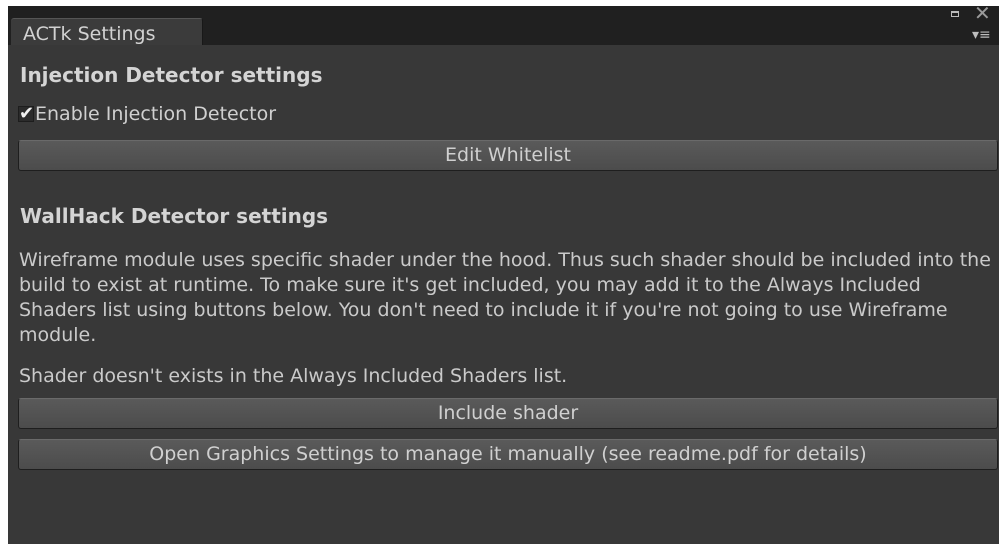 This screenshot has width=999, height=544. Describe the element at coordinates (171, 75) in the screenshot. I see `injection-detector-heading: Injection Detector settings` at that location.